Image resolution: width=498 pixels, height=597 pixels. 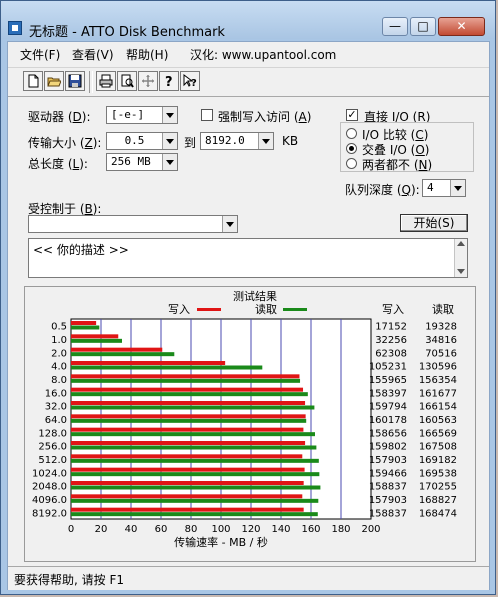 I want to click on move-button, so click(x=148, y=81).